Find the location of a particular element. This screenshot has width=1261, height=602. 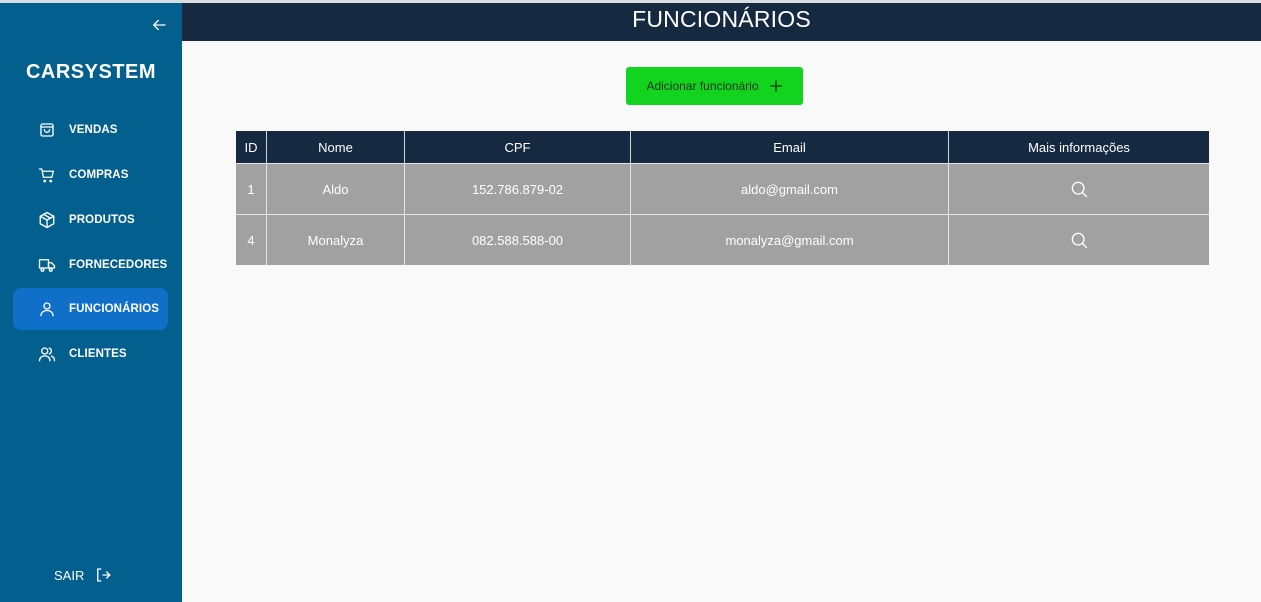

sidebar-item-compras: COMPRAS is located at coordinates (90, 175).